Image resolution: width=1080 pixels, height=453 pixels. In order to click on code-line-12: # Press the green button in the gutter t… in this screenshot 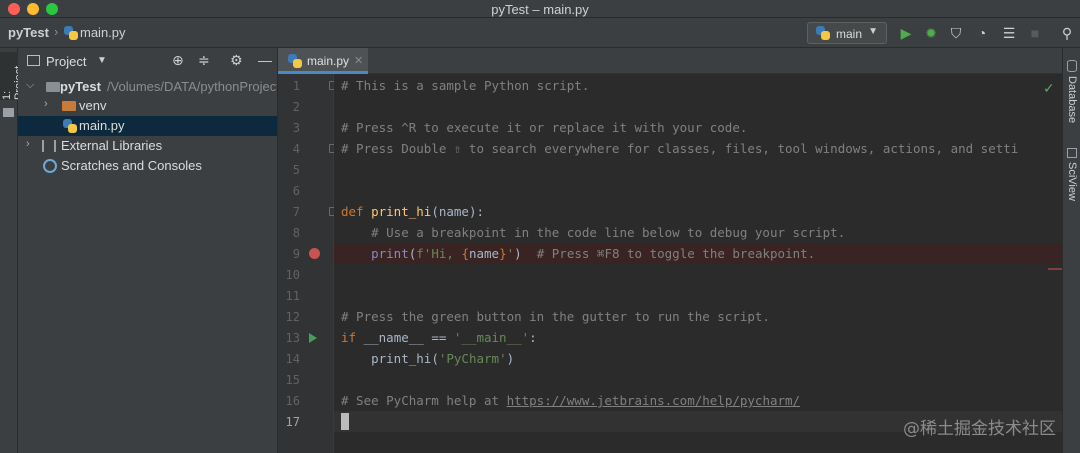, I will do `click(555, 316)`.